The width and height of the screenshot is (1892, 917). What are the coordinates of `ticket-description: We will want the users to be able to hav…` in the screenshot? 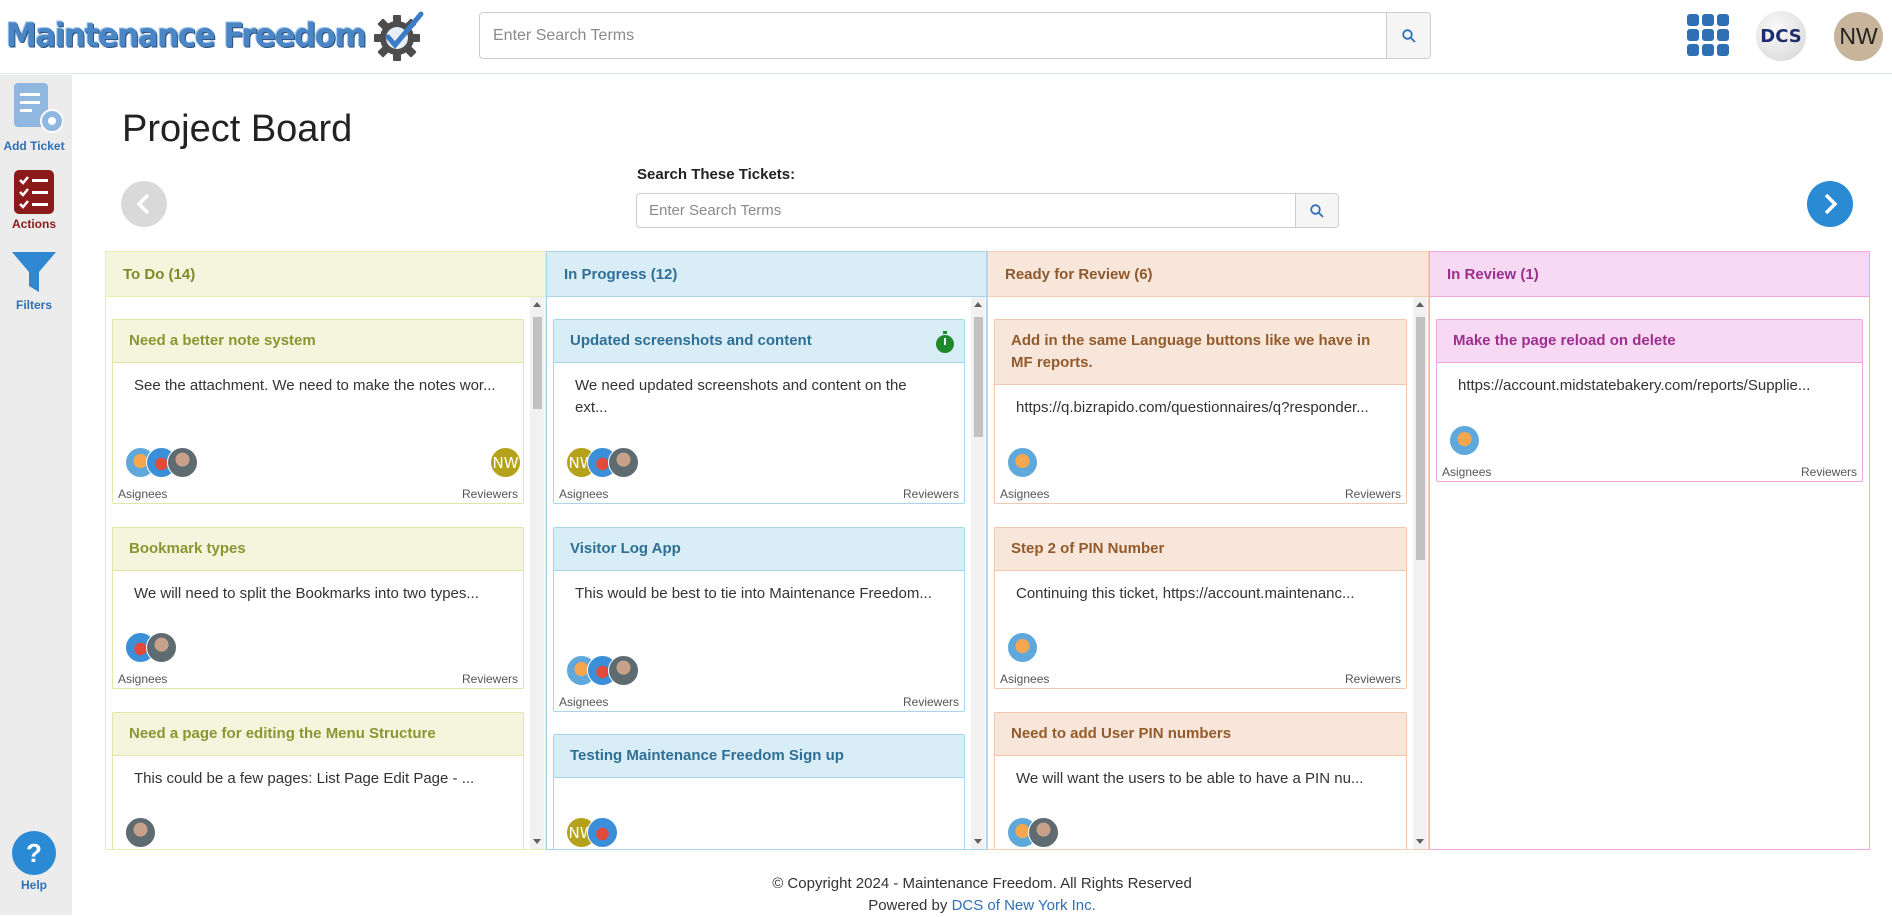 It's located at (1190, 778).